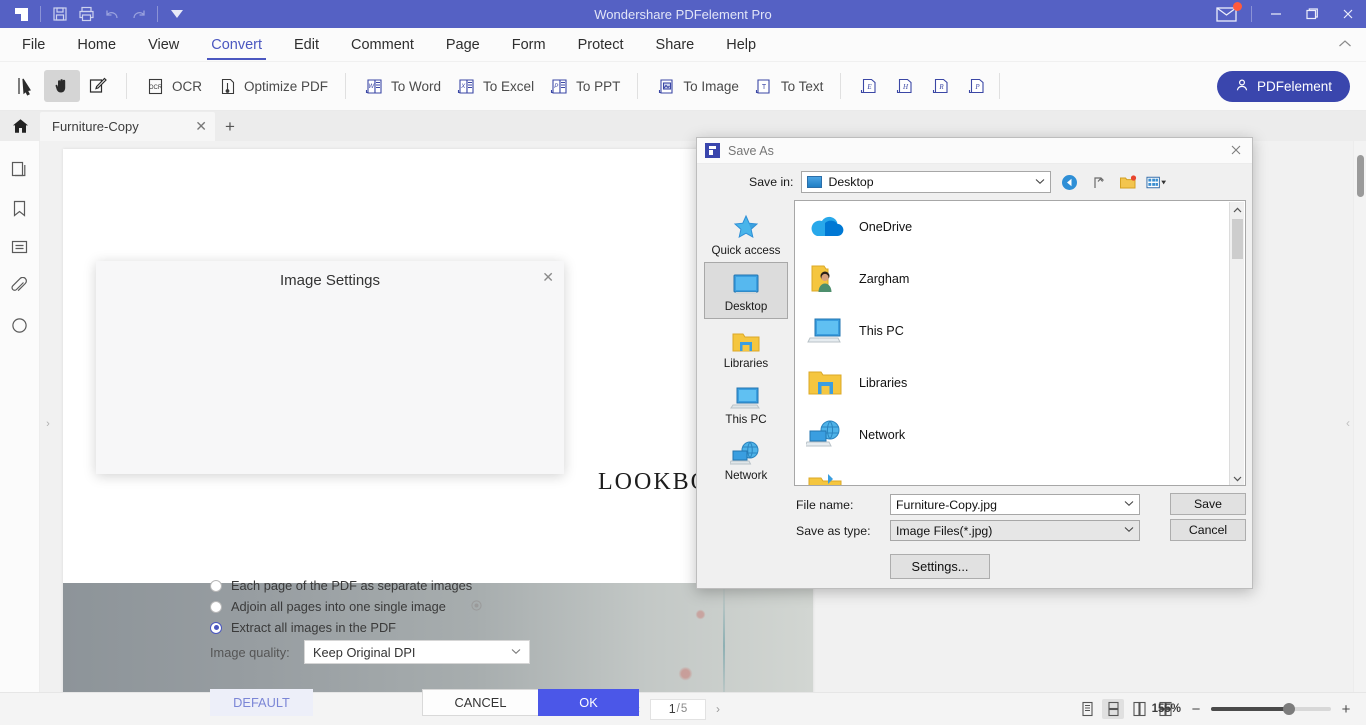  Describe the element at coordinates (678, 709) in the screenshot. I see `page-number-field: 1 / 5` at that location.